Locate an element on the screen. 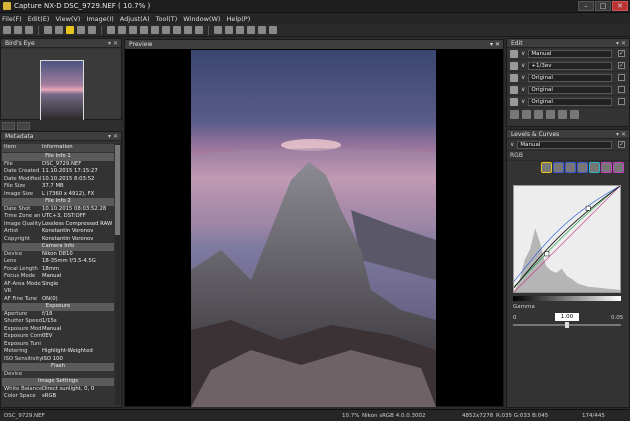 This screenshot has width=630, height=421. browse-icon is located at coordinates (7, 30).